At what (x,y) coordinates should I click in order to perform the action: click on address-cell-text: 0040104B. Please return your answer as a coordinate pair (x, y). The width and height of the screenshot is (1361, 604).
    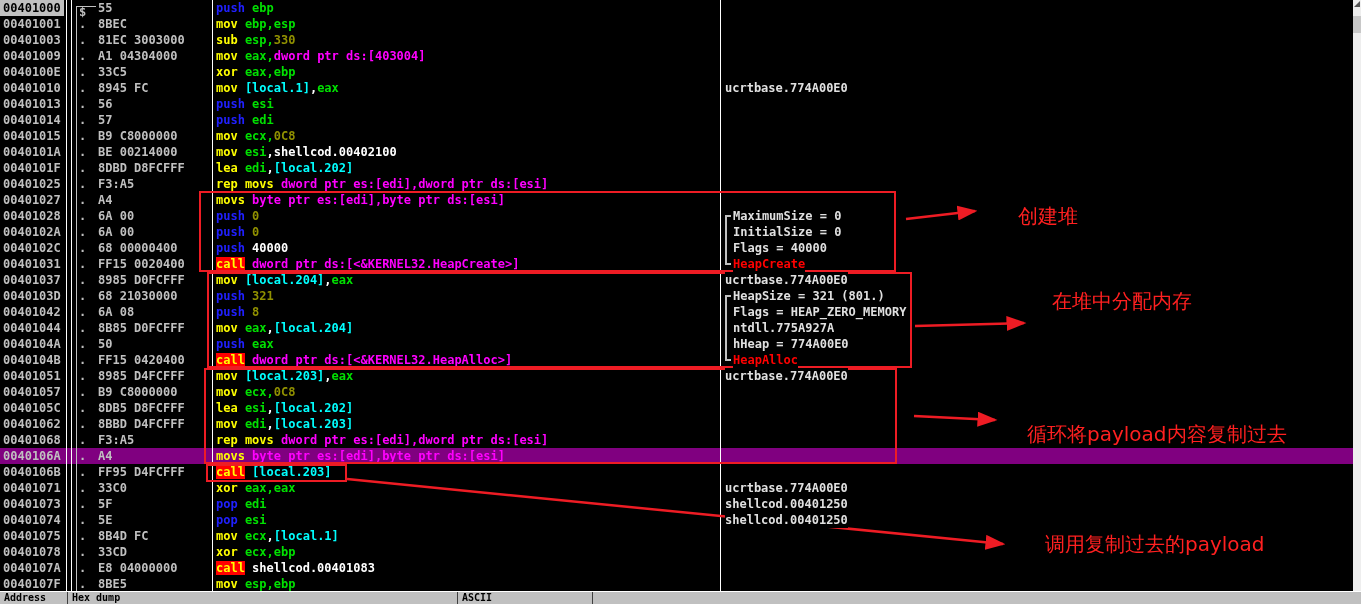
    Looking at the image, I should click on (32, 360).